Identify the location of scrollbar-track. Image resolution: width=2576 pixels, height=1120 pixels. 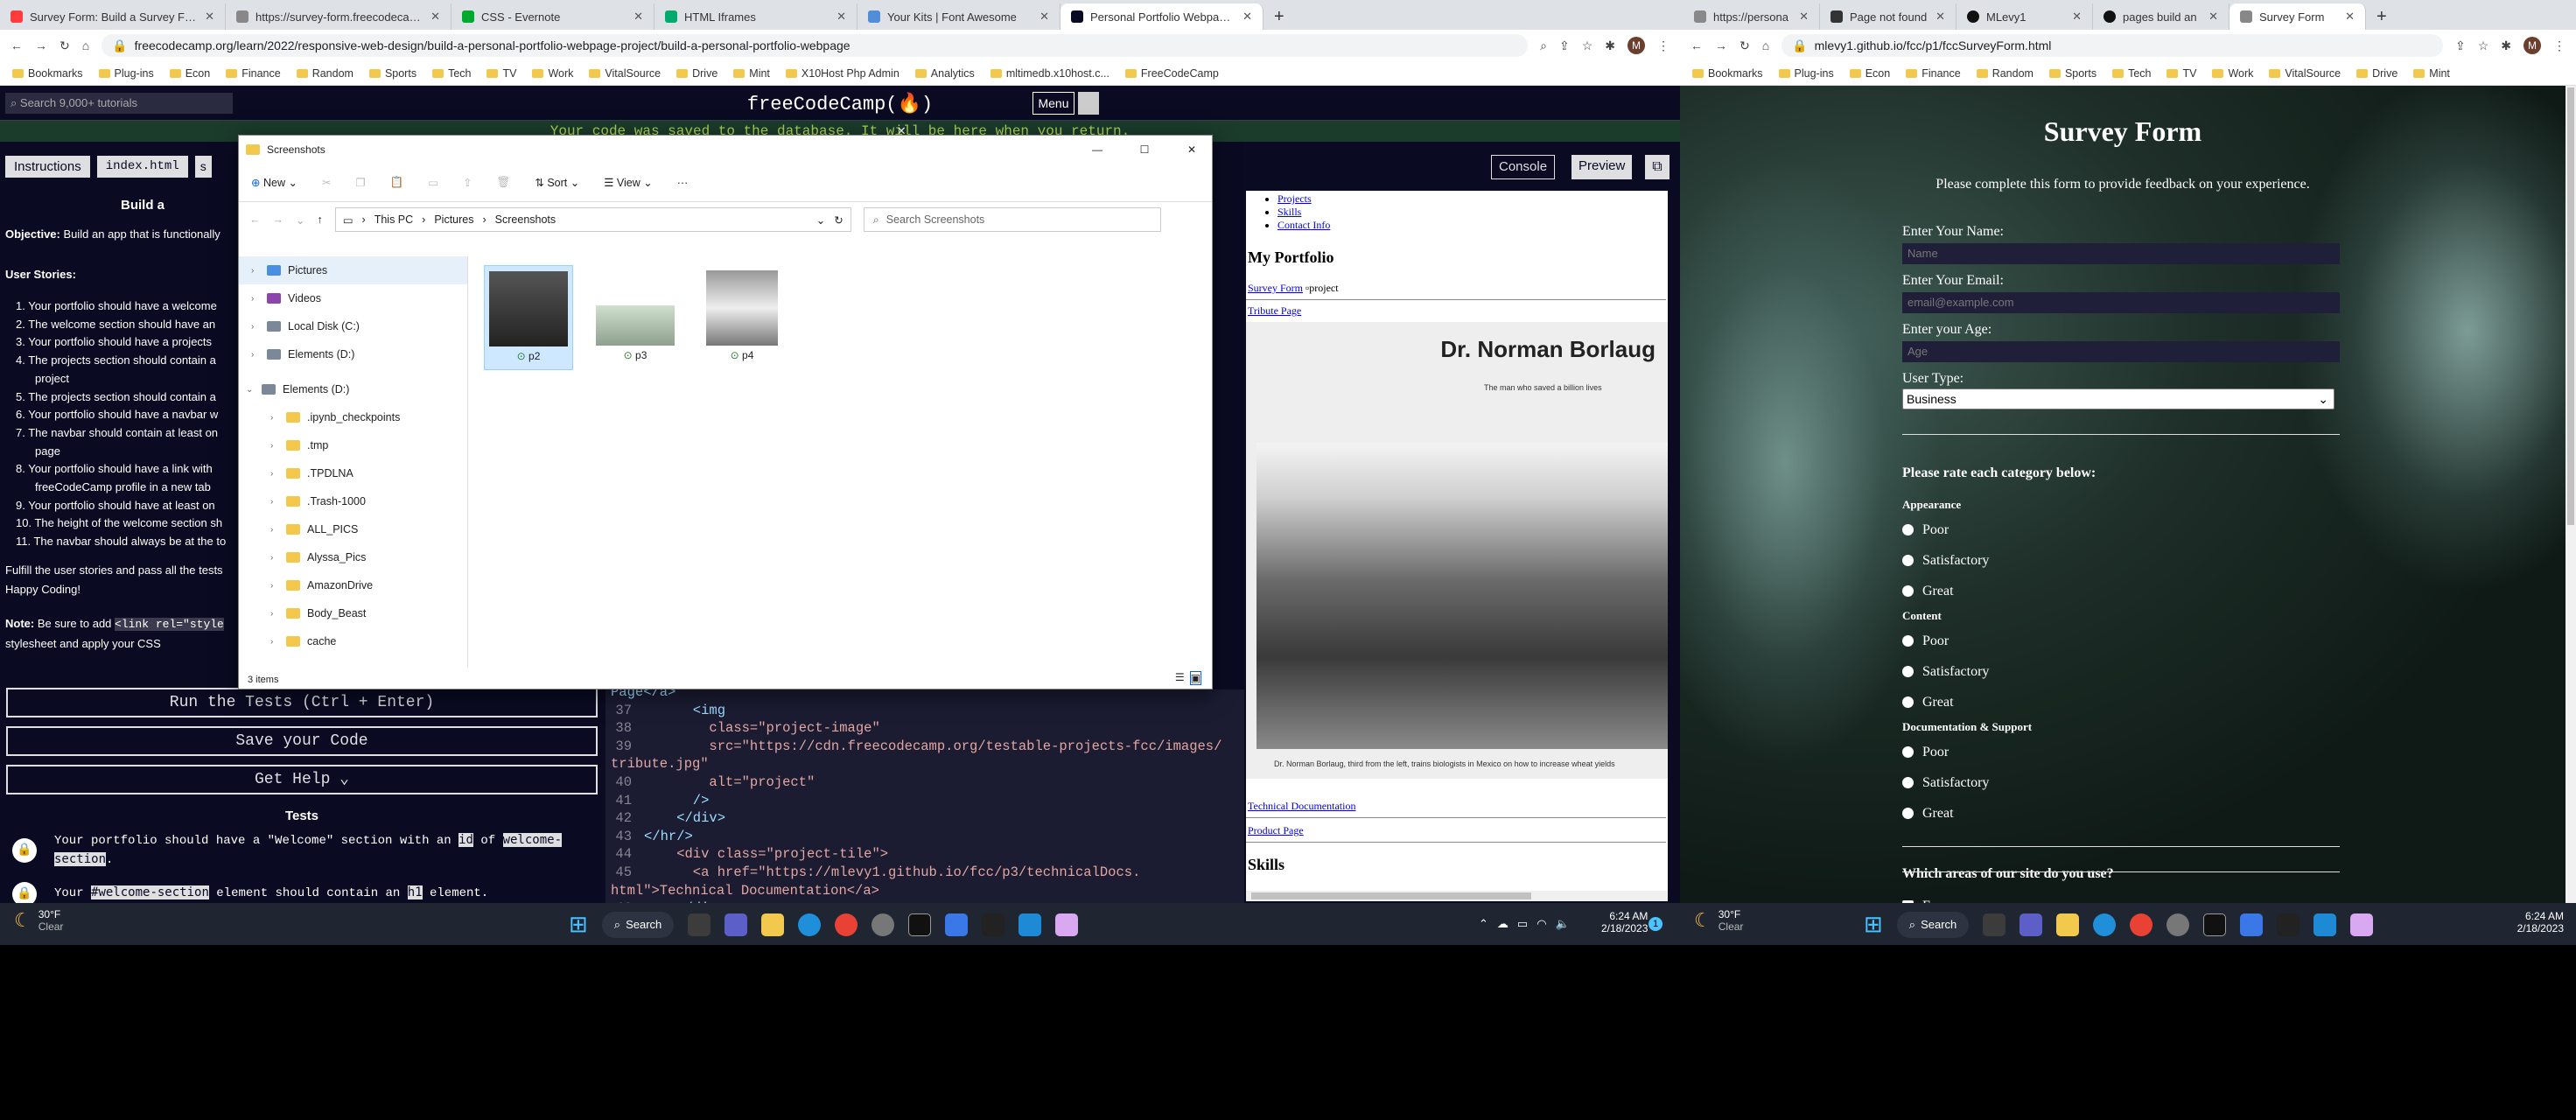
(2571, 494).